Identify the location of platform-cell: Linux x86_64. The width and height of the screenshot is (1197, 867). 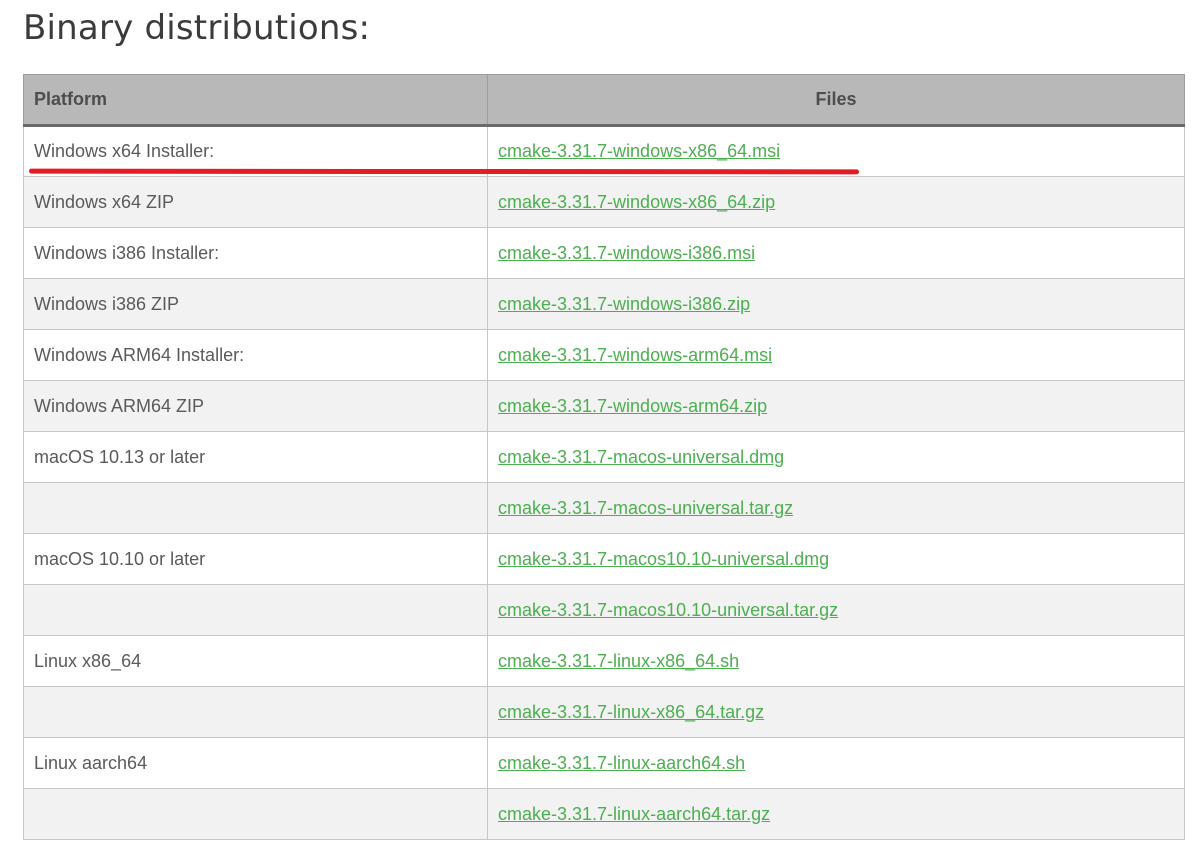
(255, 661).